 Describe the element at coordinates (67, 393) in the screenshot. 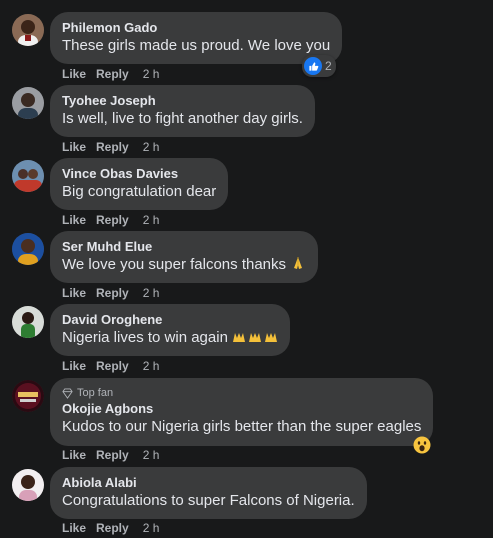

I see `diamond-icon` at that location.